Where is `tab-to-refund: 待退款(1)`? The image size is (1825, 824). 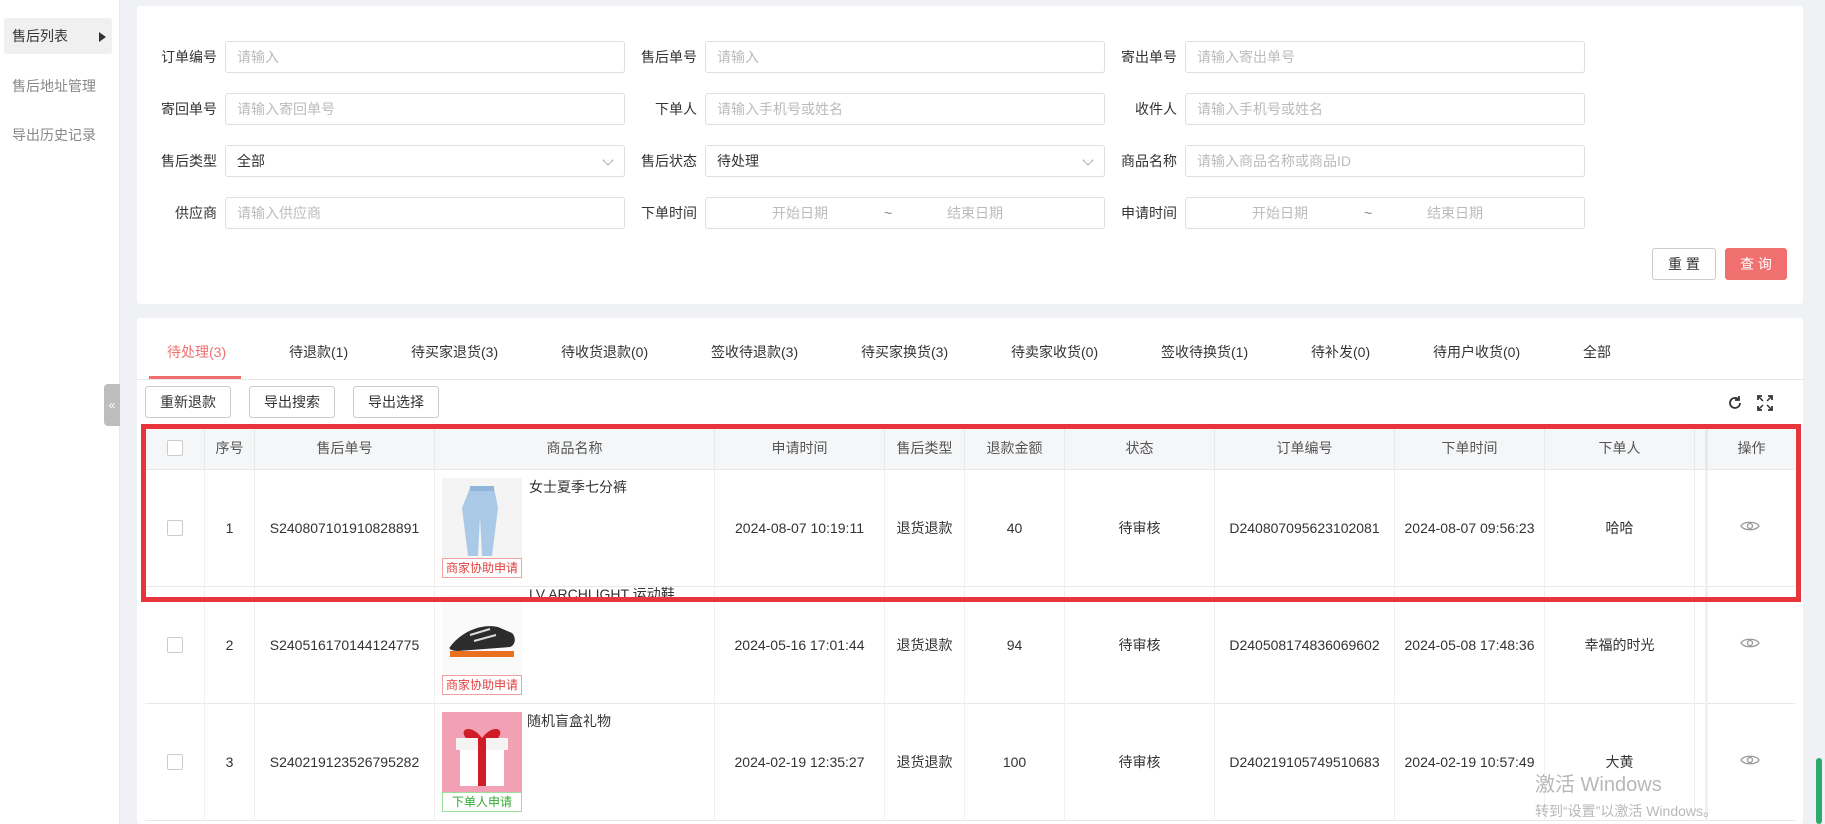 tab-to-refund: 待退款(1) is located at coordinates (318, 352).